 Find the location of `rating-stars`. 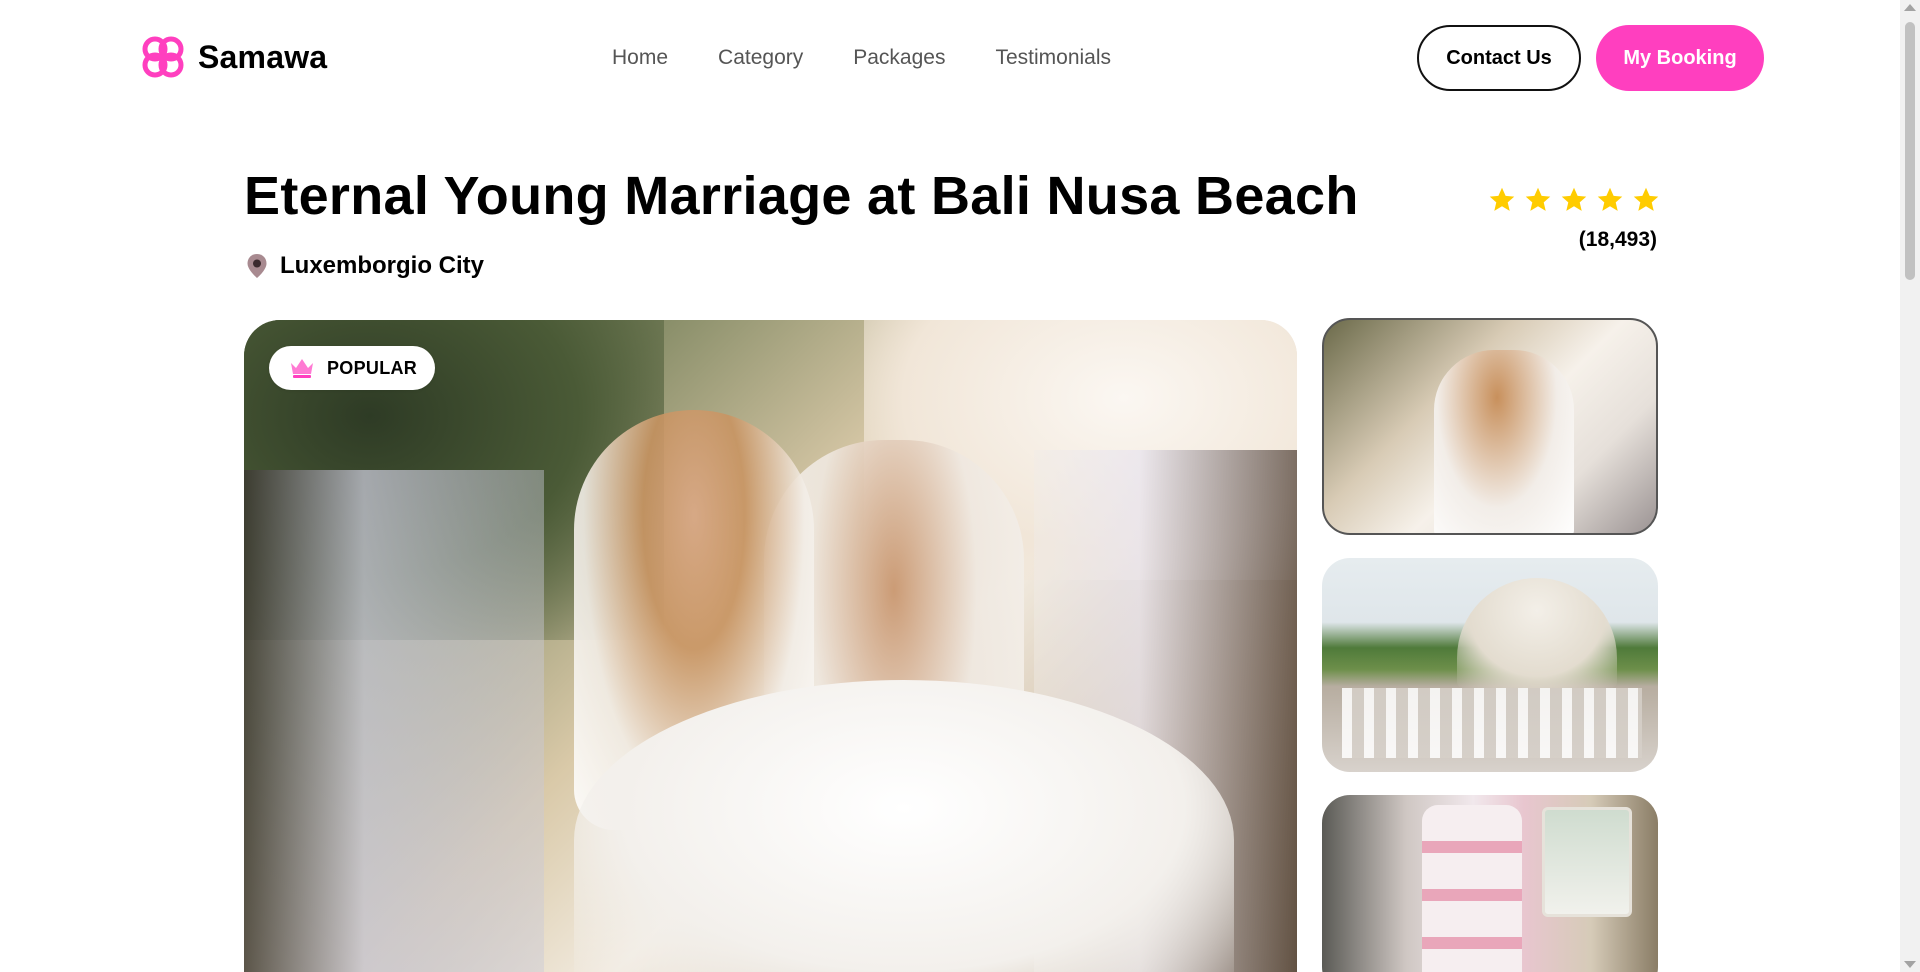

rating-stars is located at coordinates (1574, 200).